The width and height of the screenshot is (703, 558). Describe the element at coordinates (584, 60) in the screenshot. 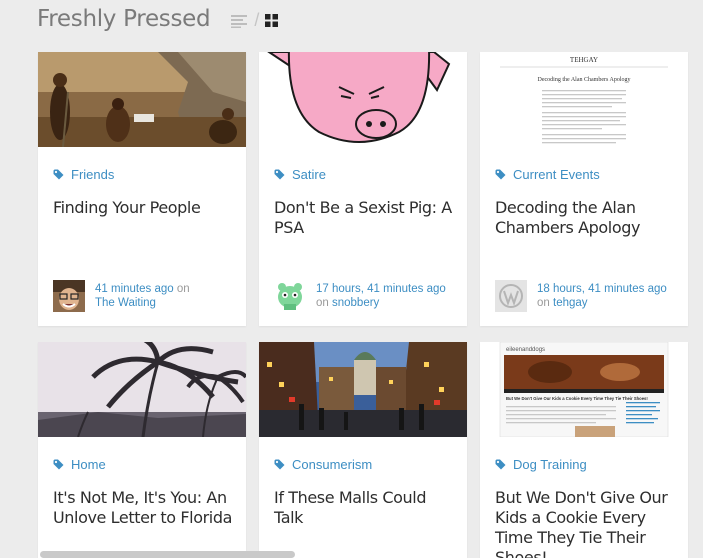

I see `thumbnail-site-name: TEHGAY` at that location.